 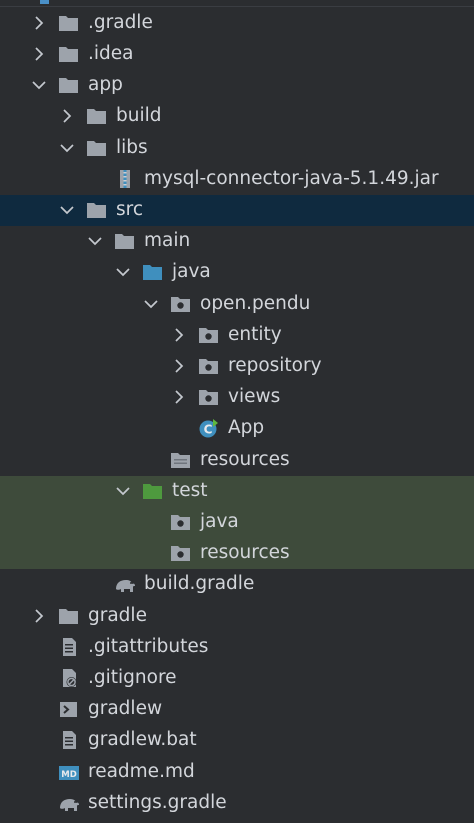 I want to click on tree-row: entity, so click(x=237, y=335).